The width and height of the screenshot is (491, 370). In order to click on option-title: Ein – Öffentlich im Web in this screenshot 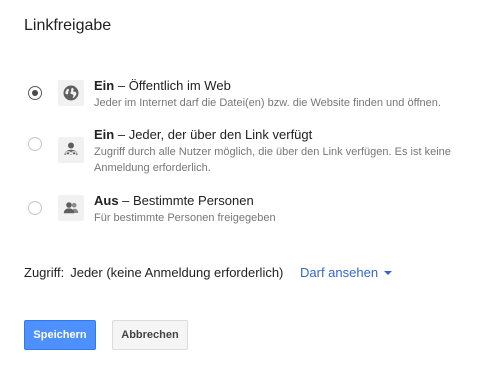, I will do `click(284, 86)`.